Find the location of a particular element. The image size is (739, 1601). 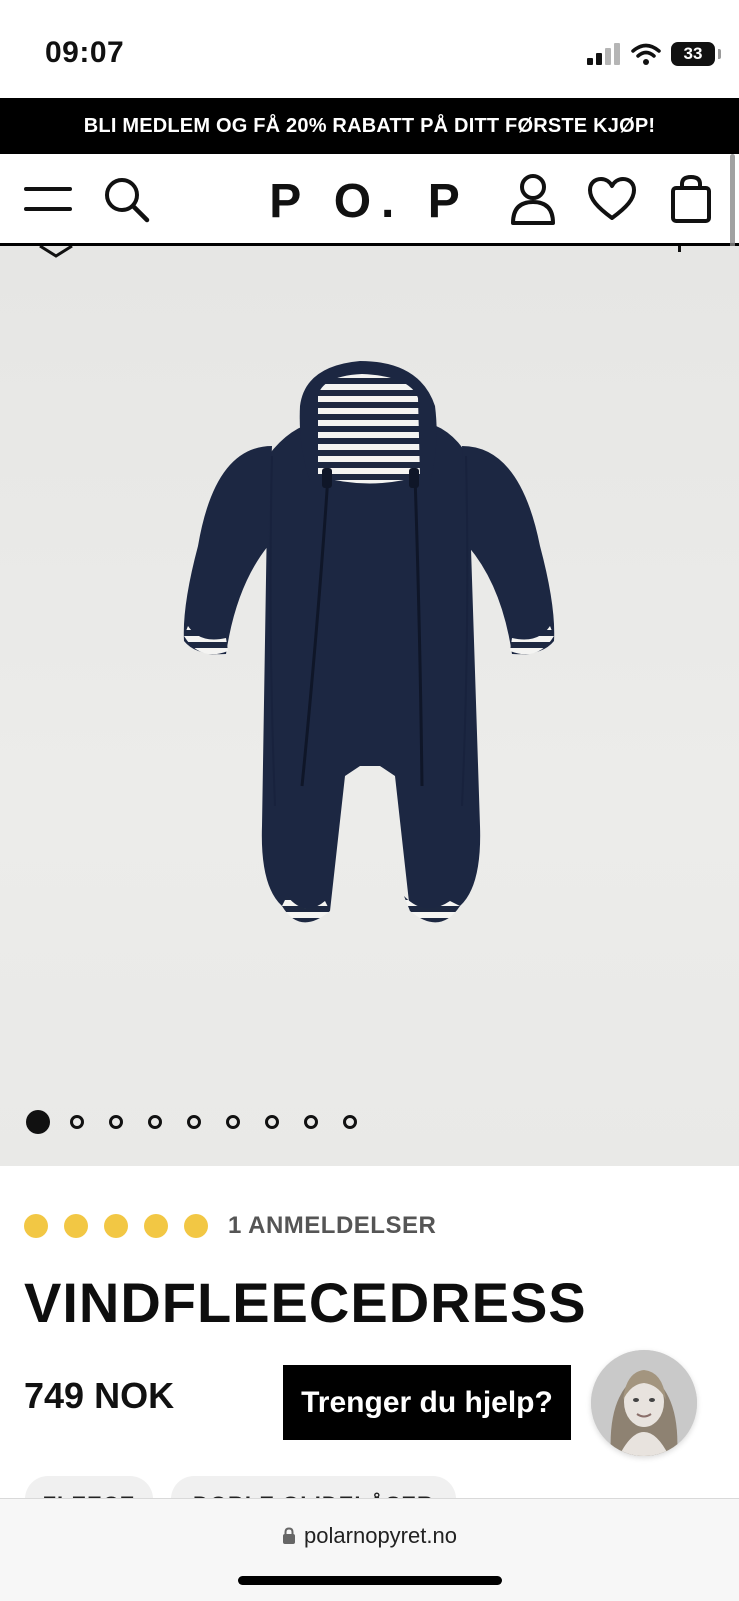

url-text: polarnopyret.no is located at coordinates (380, 1535).